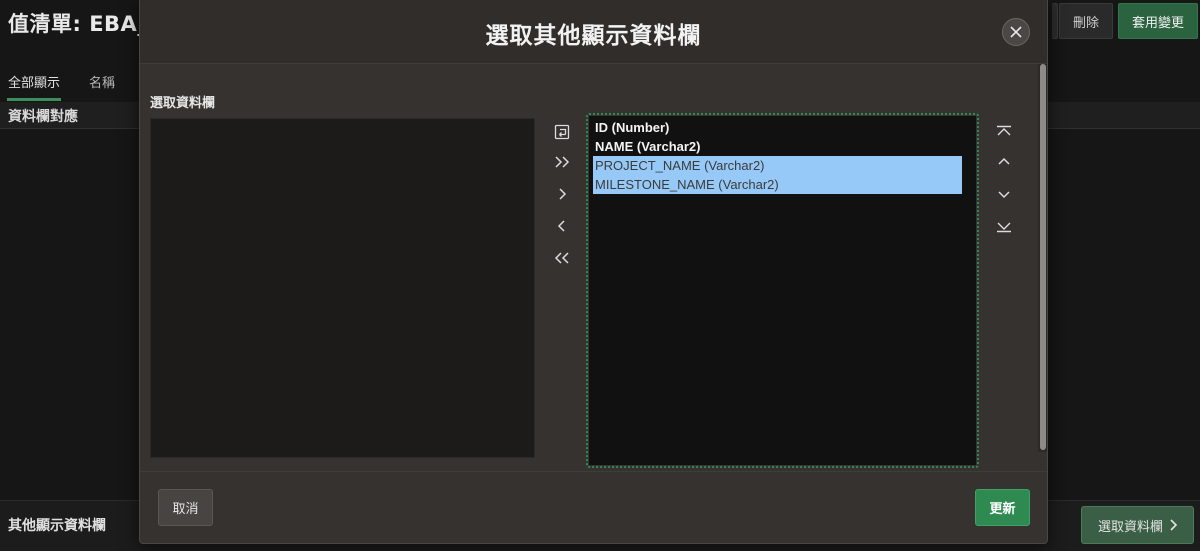 The image size is (1200, 551). What do you see at coordinates (183, 103) in the screenshot?
I see `available-columns-label: 選取資料欄` at bounding box center [183, 103].